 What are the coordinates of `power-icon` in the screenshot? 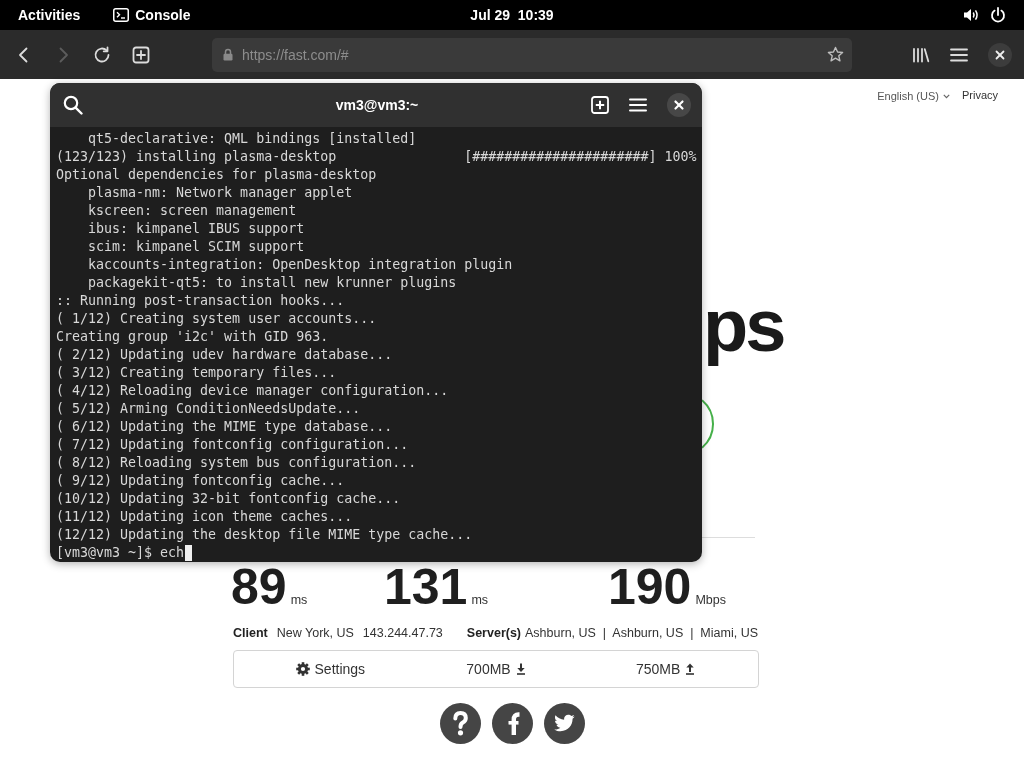 It's located at (998, 15).